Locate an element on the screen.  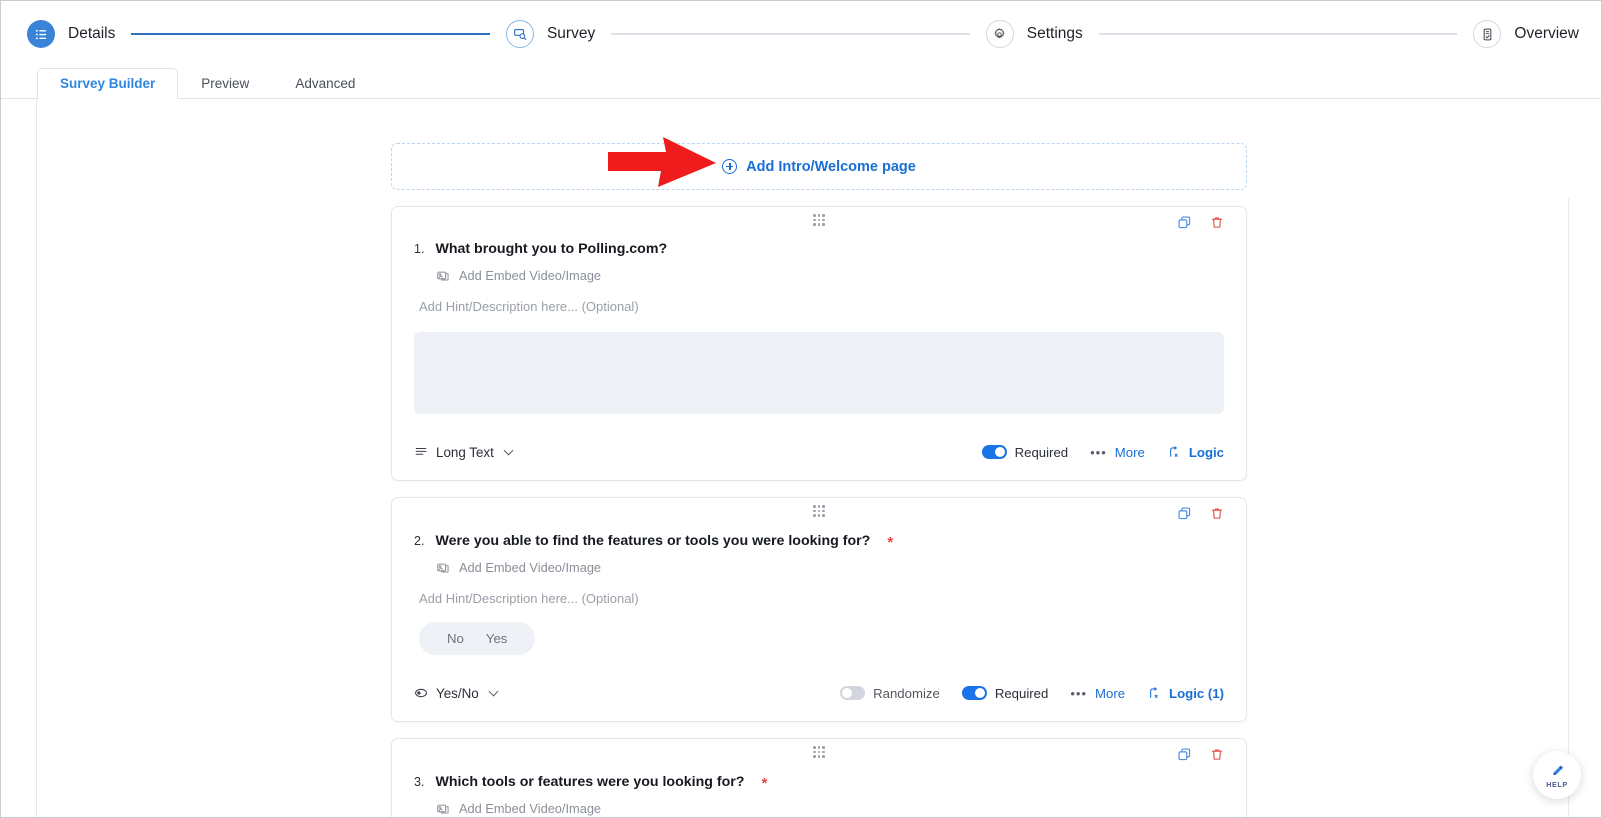
question-footer-actions: Randomize Required ••• More Logic (1) is located at coordinates (1032, 693).